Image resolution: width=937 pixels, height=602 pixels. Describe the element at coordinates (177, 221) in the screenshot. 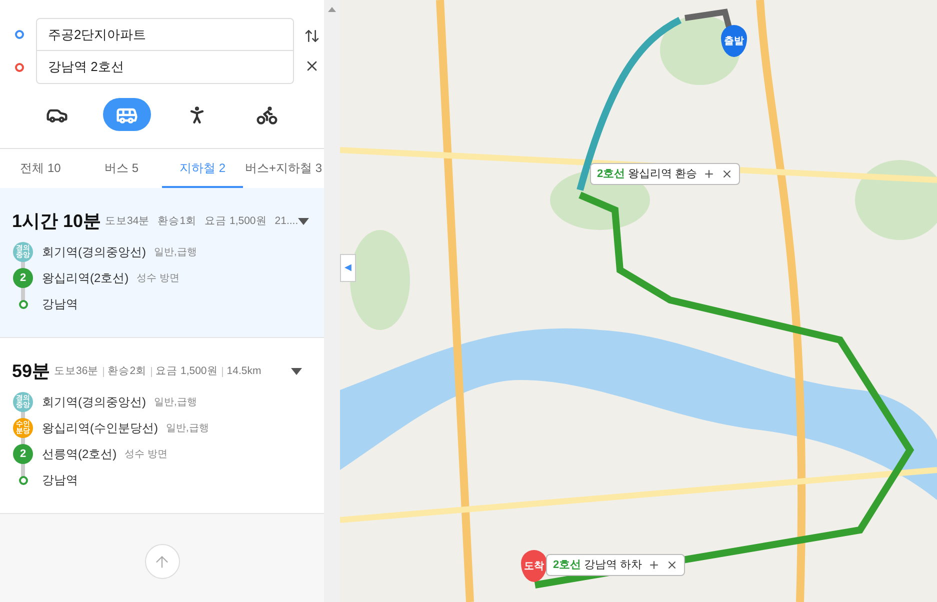

I see `route-detail: 환승1회` at that location.